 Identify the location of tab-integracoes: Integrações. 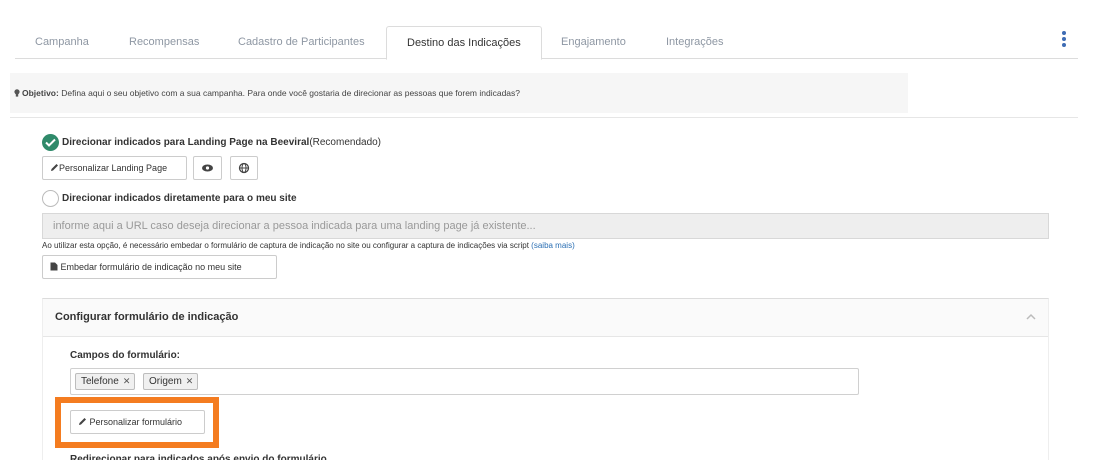
(694, 42).